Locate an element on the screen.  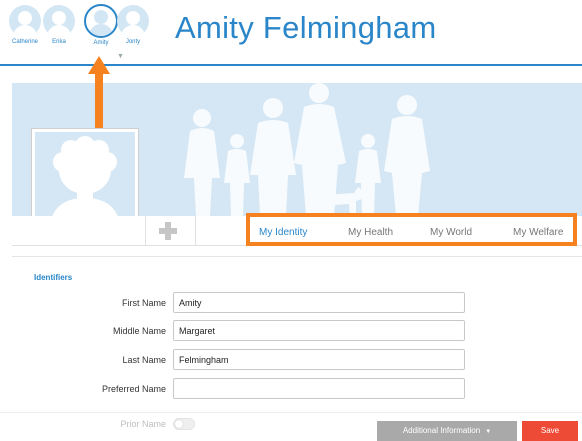
person-erika: Erika is located at coordinates (59, 25).